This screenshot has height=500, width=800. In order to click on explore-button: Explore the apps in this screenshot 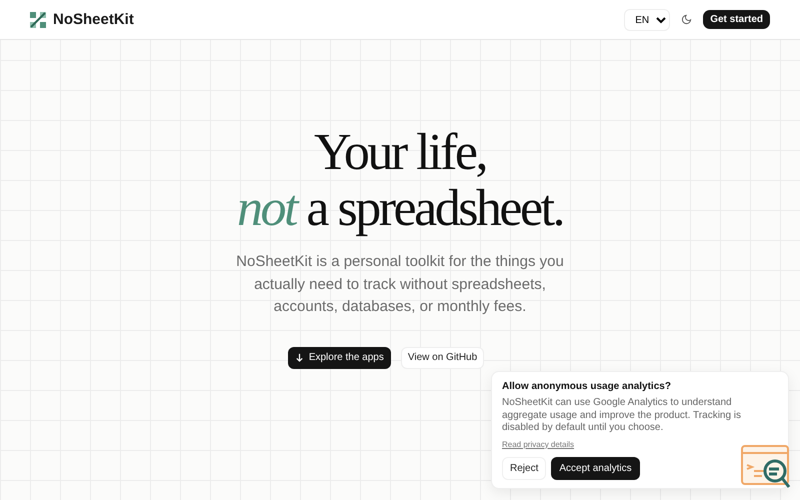, I will do `click(339, 357)`.